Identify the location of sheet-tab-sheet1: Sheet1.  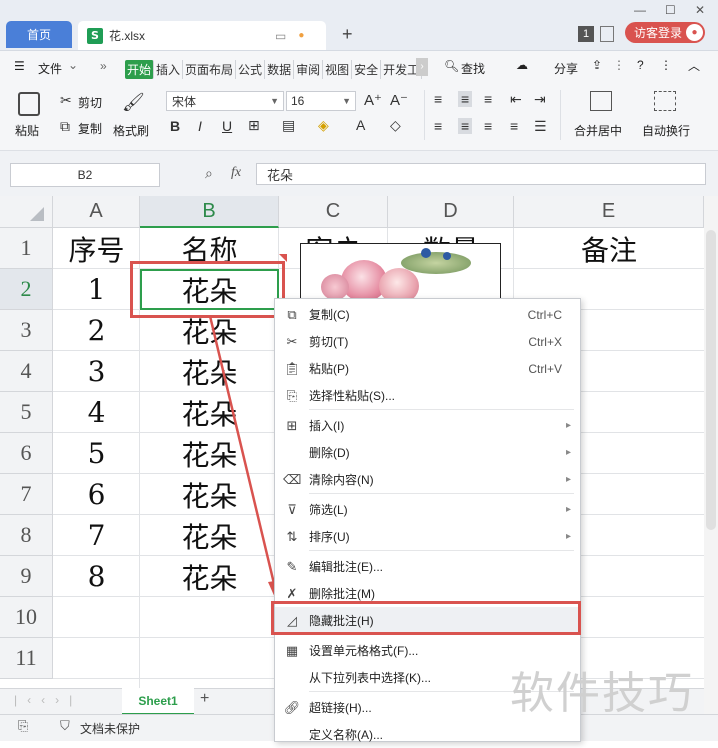
(158, 701).